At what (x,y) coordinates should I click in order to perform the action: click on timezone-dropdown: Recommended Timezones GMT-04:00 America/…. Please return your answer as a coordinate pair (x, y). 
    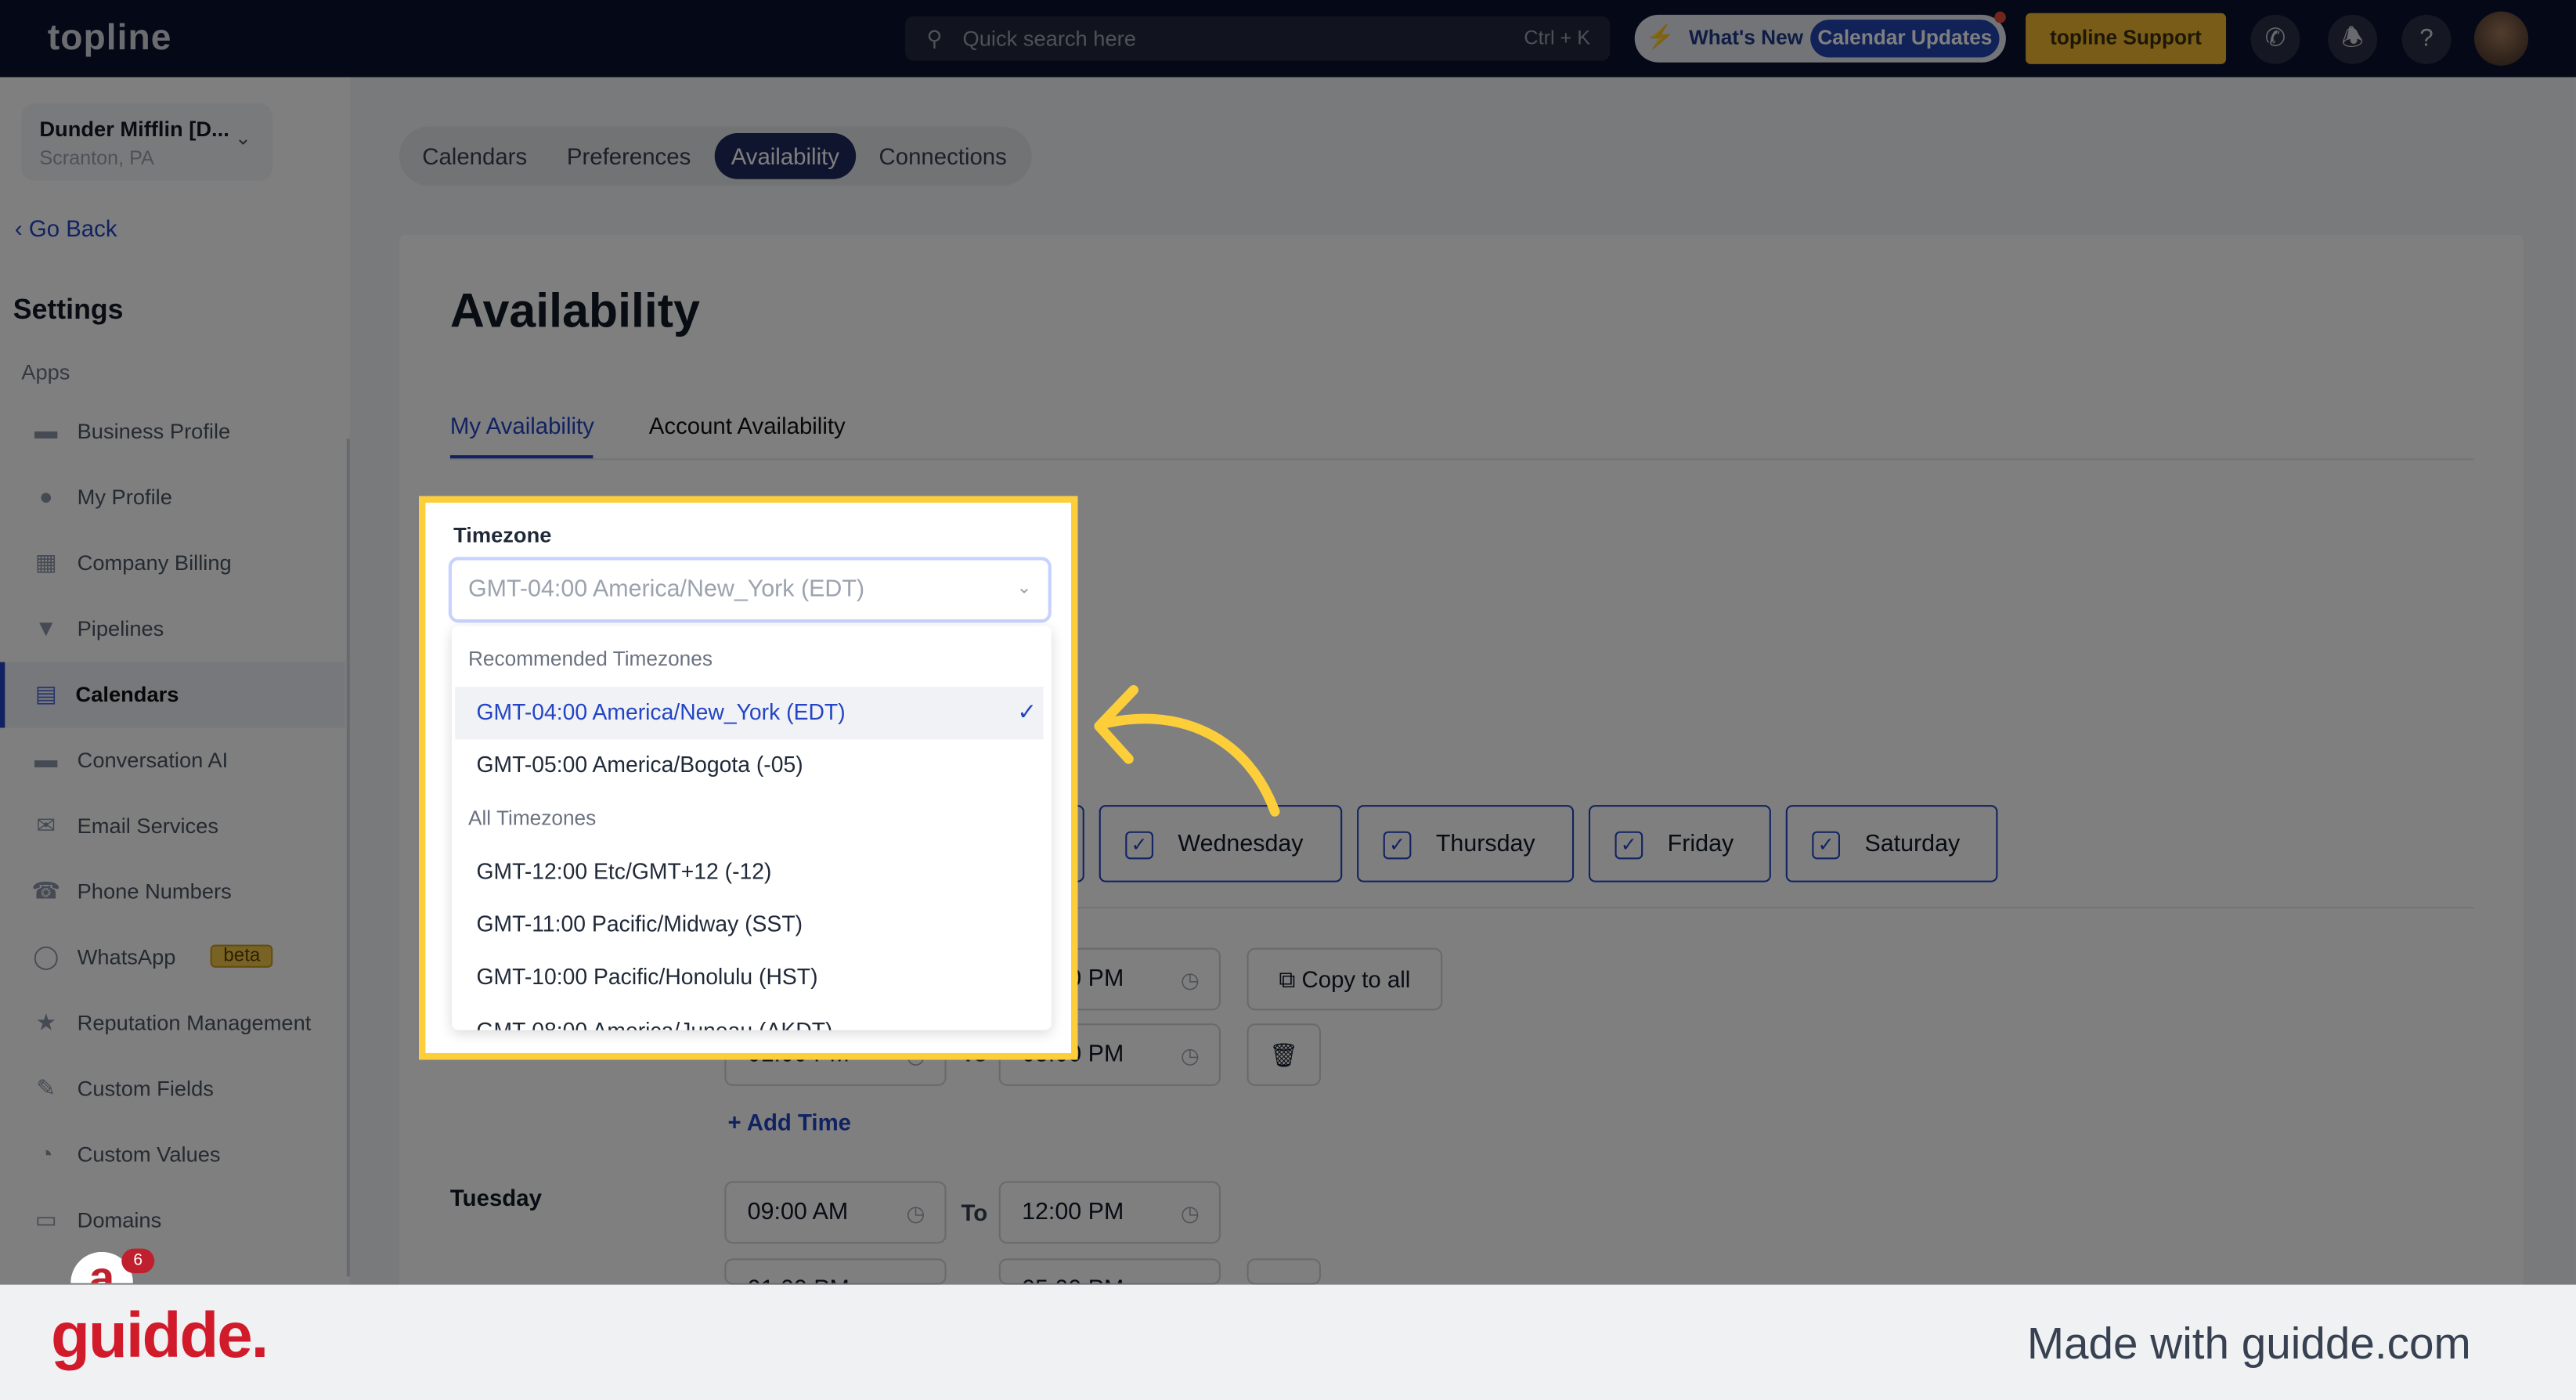
    Looking at the image, I should click on (752, 828).